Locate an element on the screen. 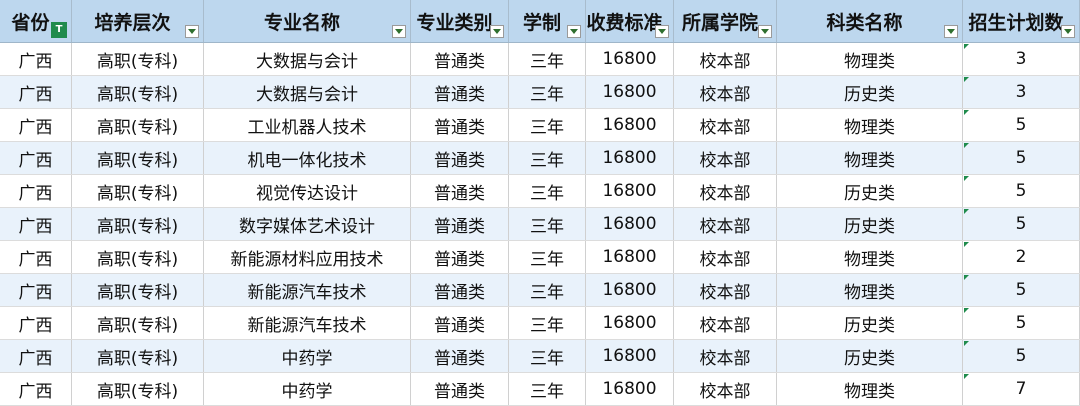  cell-plan: 2 is located at coordinates (1021, 257).